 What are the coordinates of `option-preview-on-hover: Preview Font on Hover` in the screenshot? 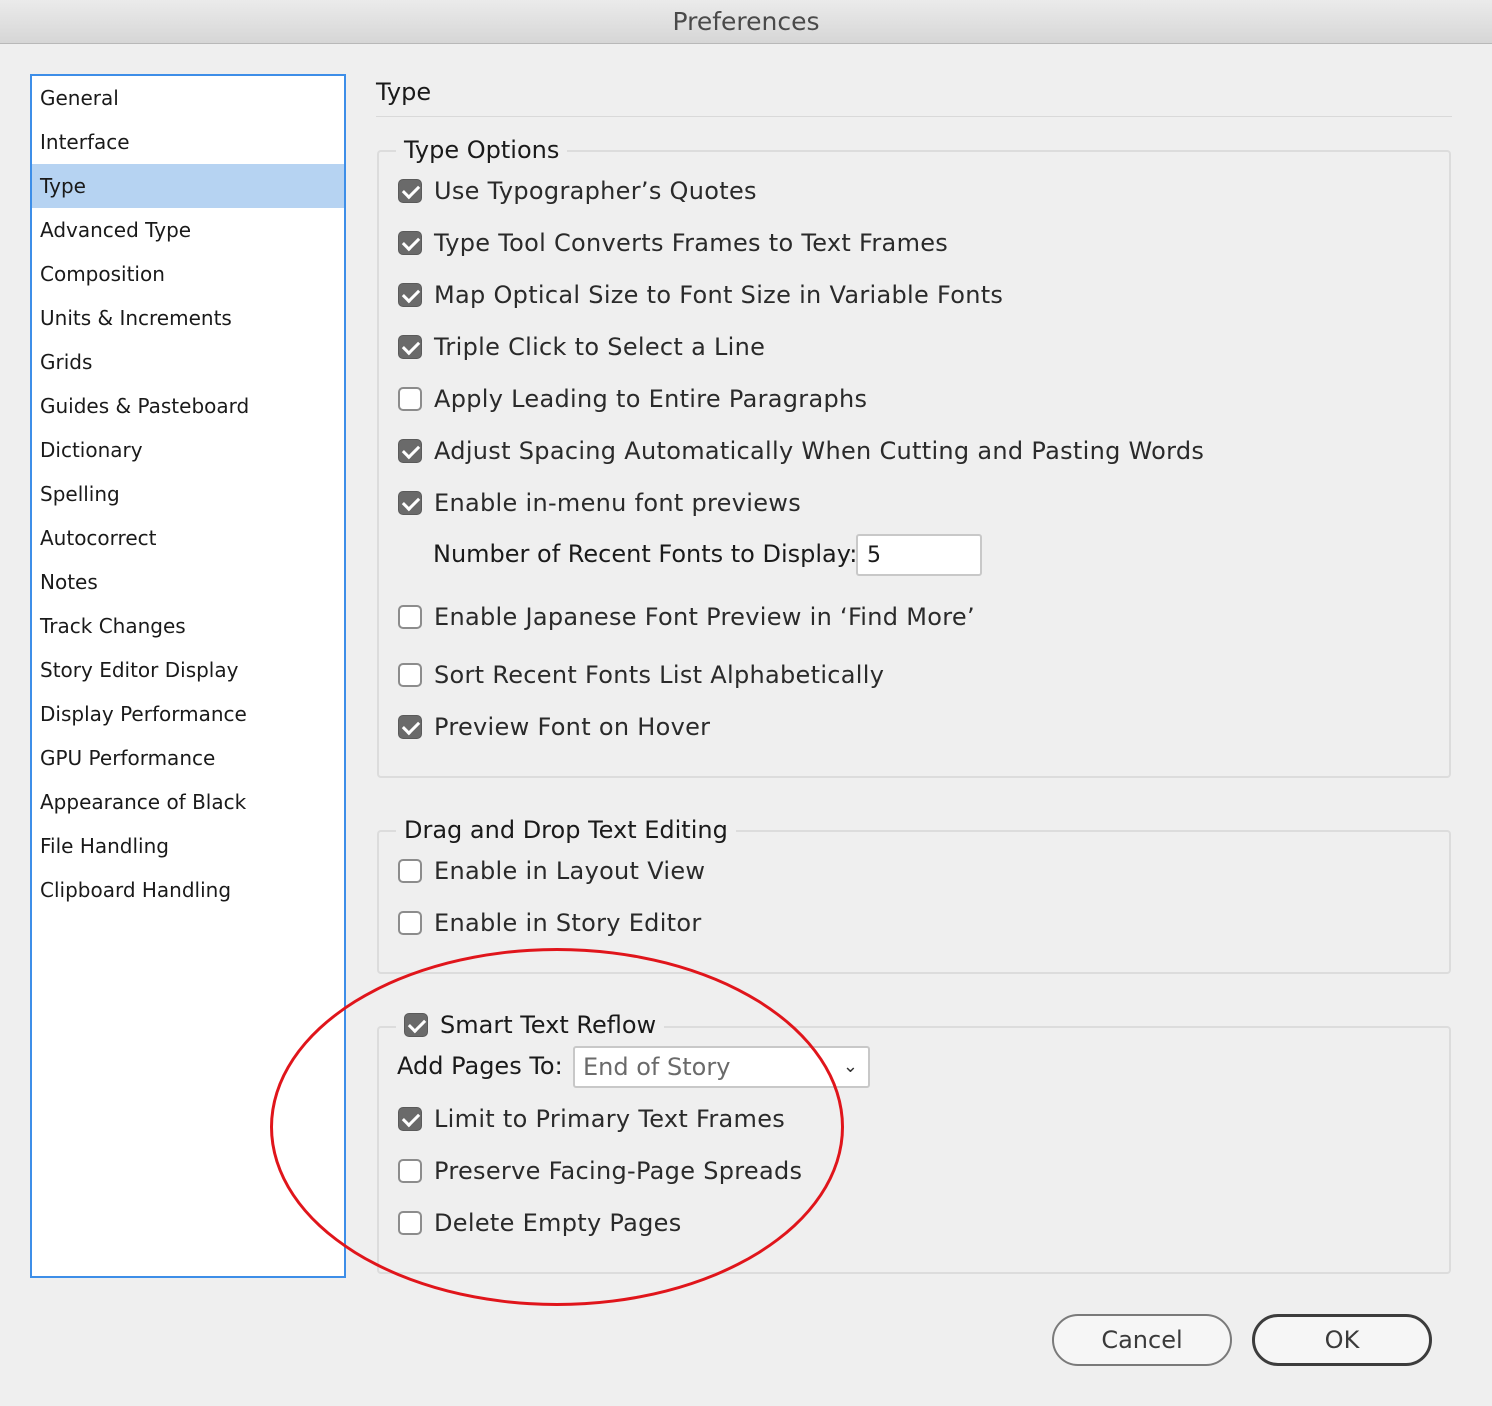 It's located at (554, 727).